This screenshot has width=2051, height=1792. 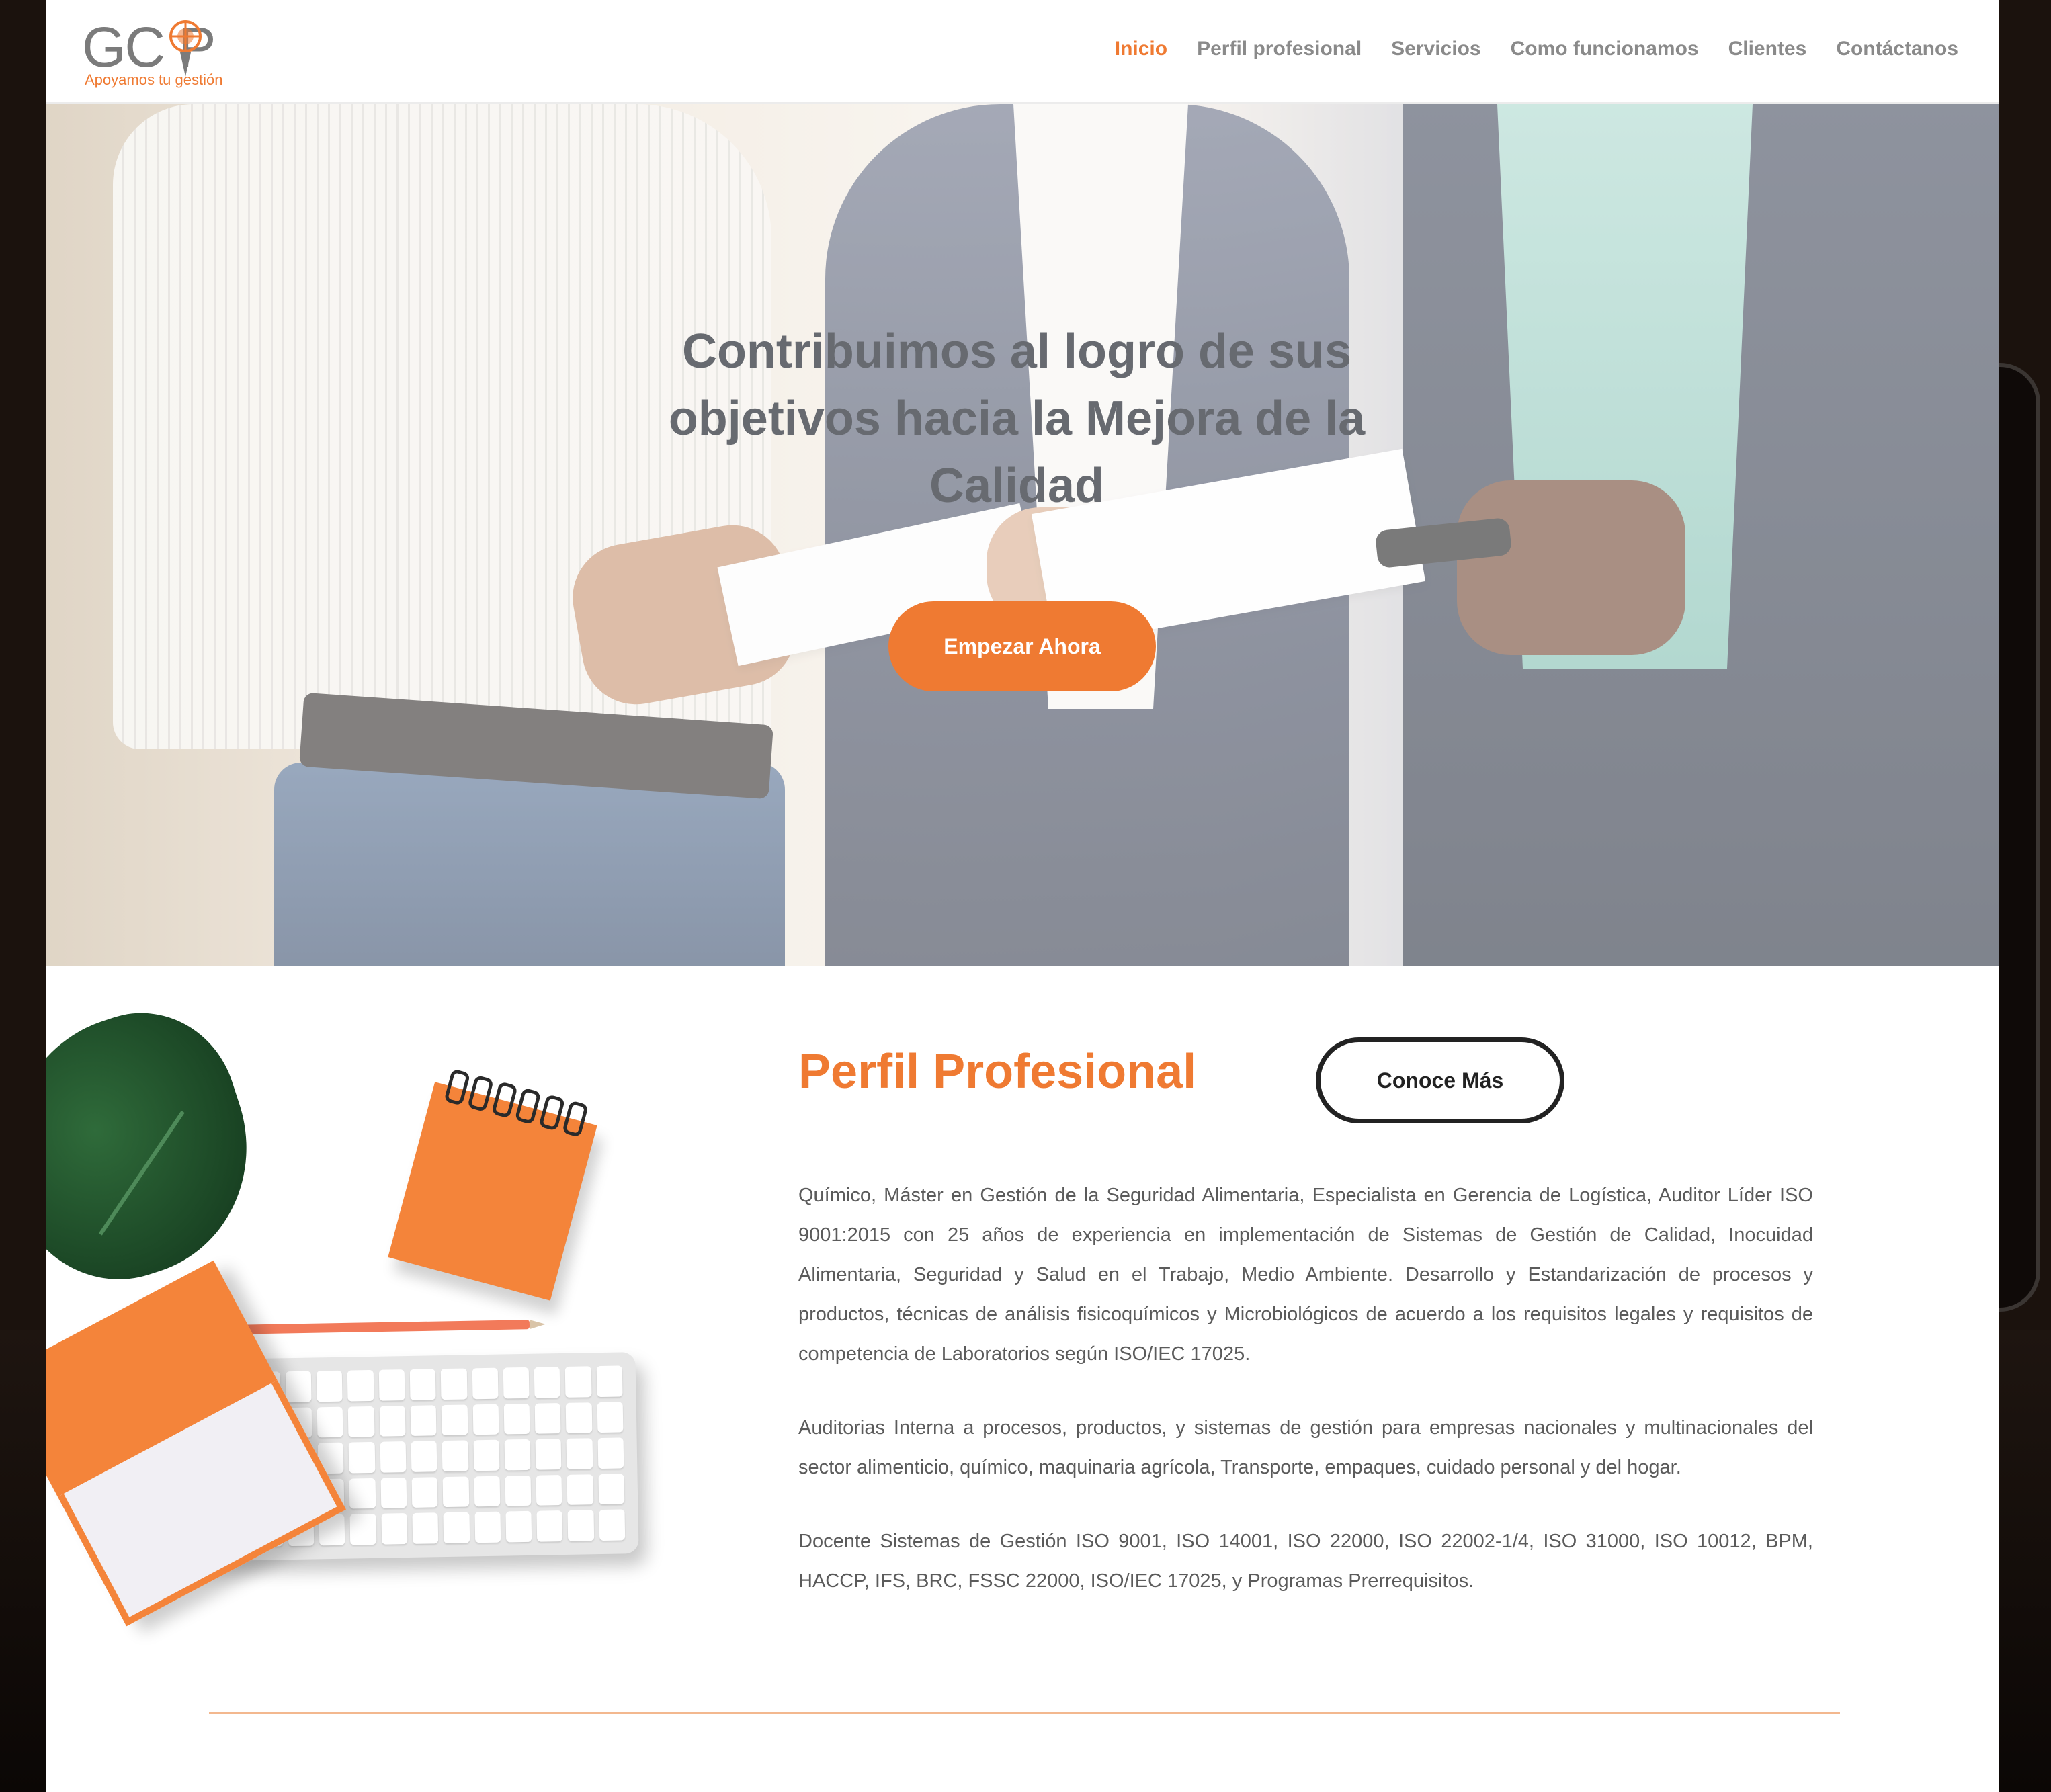 I want to click on leaf-vein, so click(x=141, y=1173).